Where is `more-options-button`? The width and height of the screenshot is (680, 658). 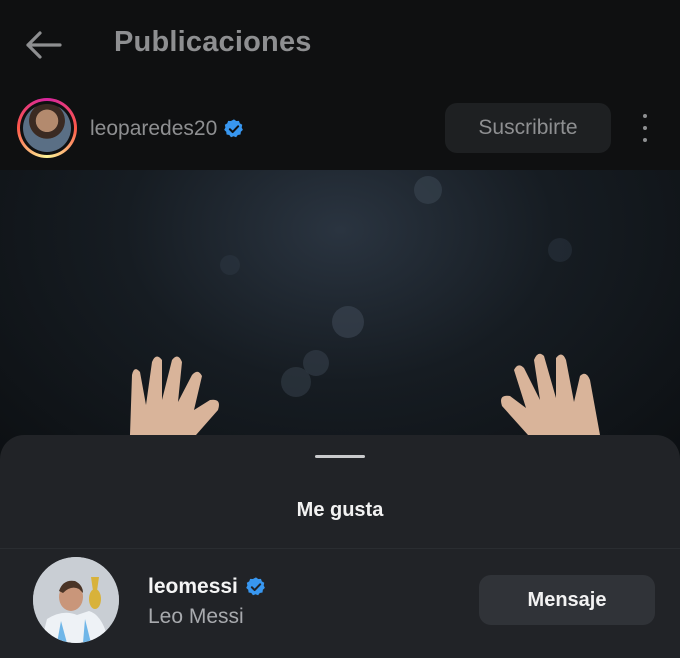
more-options-button is located at coordinates (645, 128).